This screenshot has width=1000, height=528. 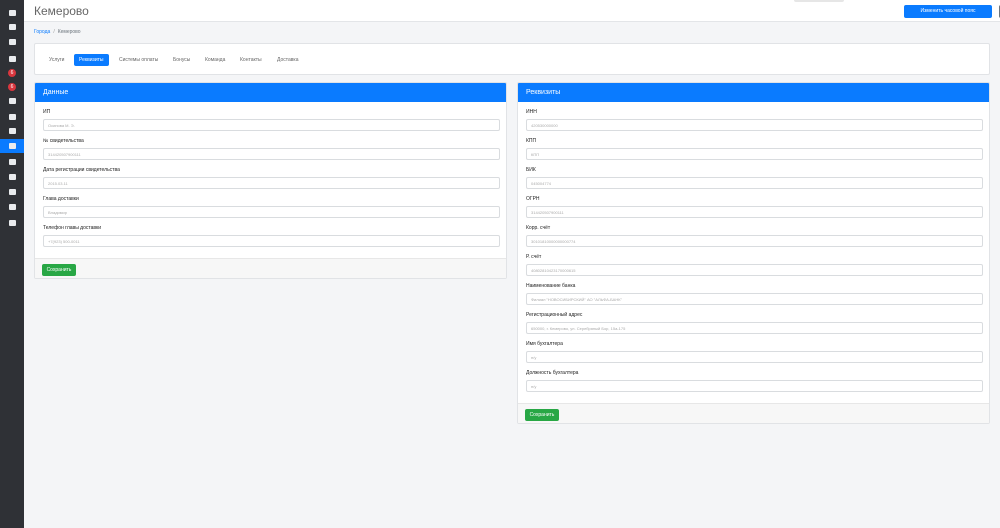 I want to click on cart-icon, so click(x=12, y=42).